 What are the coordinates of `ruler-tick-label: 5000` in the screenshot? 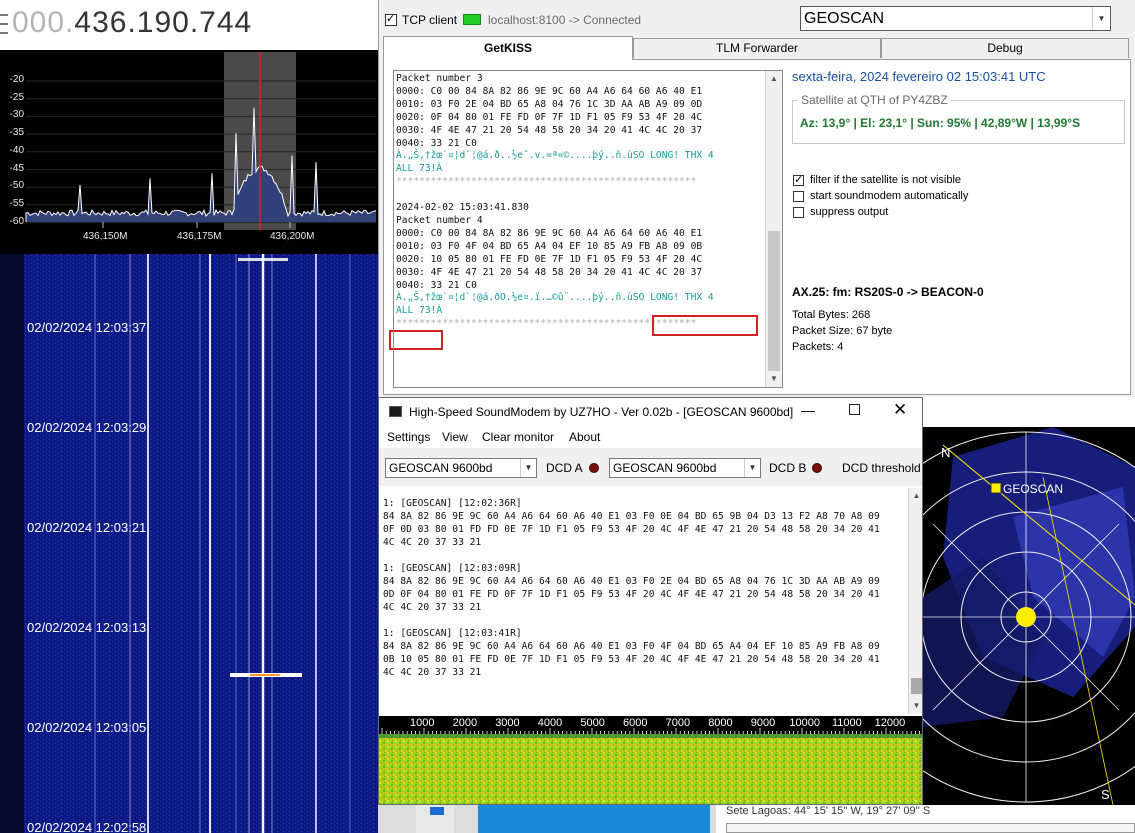 It's located at (592, 723).